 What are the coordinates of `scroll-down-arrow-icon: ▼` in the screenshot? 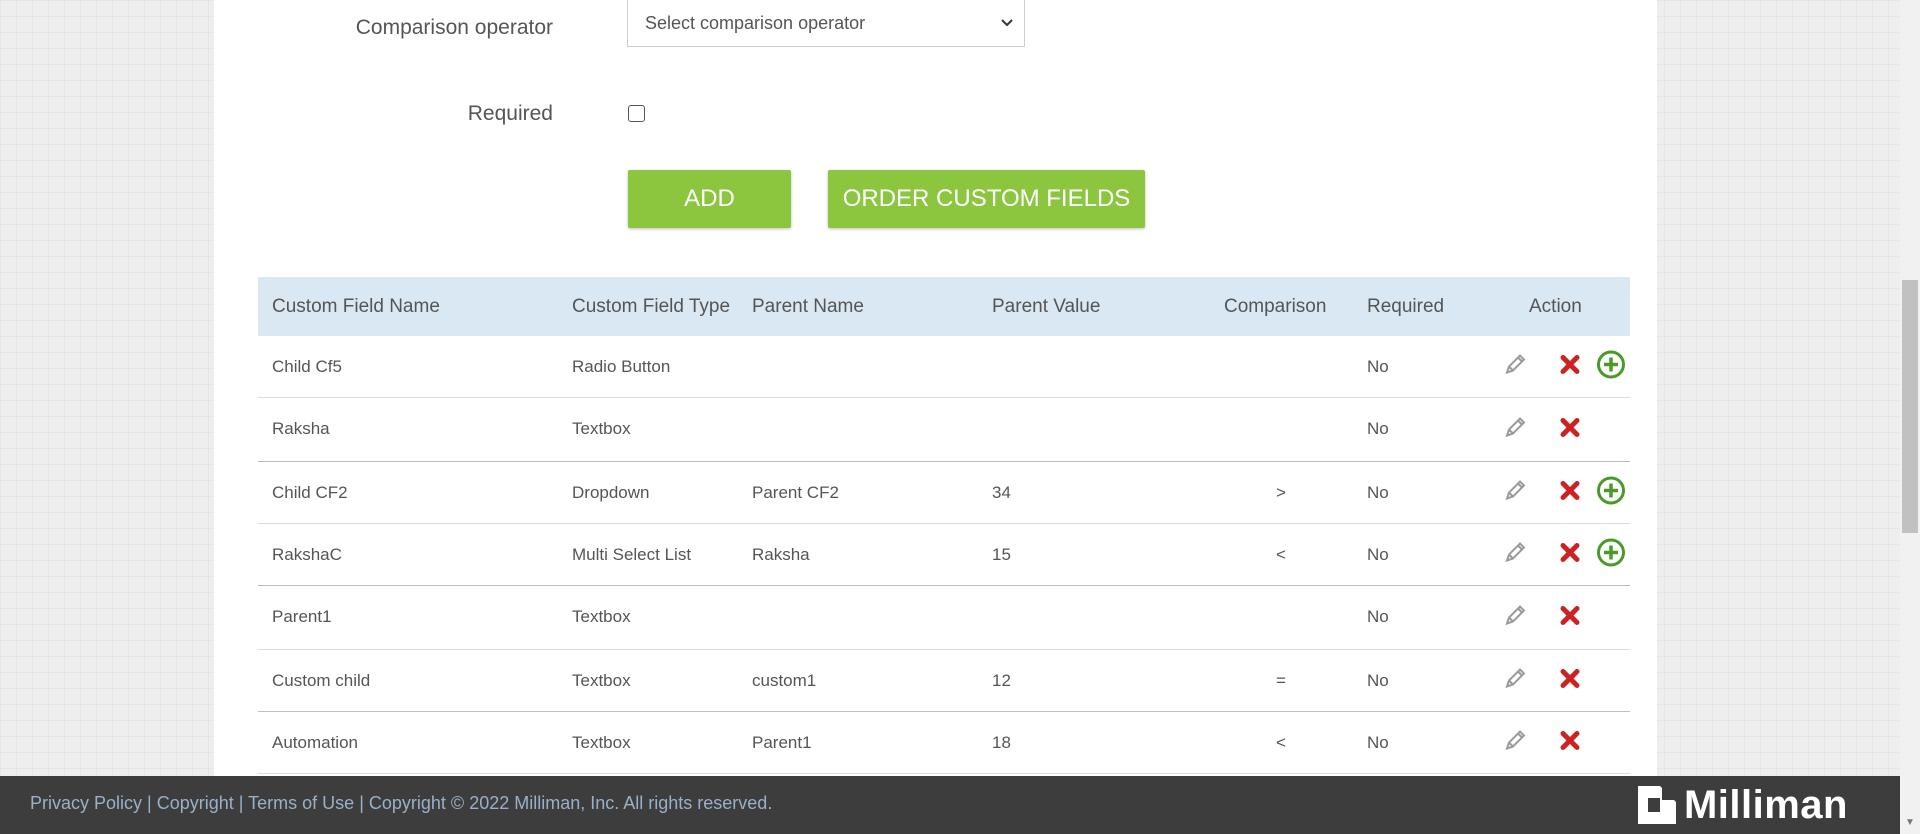 It's located at (1910, 822).